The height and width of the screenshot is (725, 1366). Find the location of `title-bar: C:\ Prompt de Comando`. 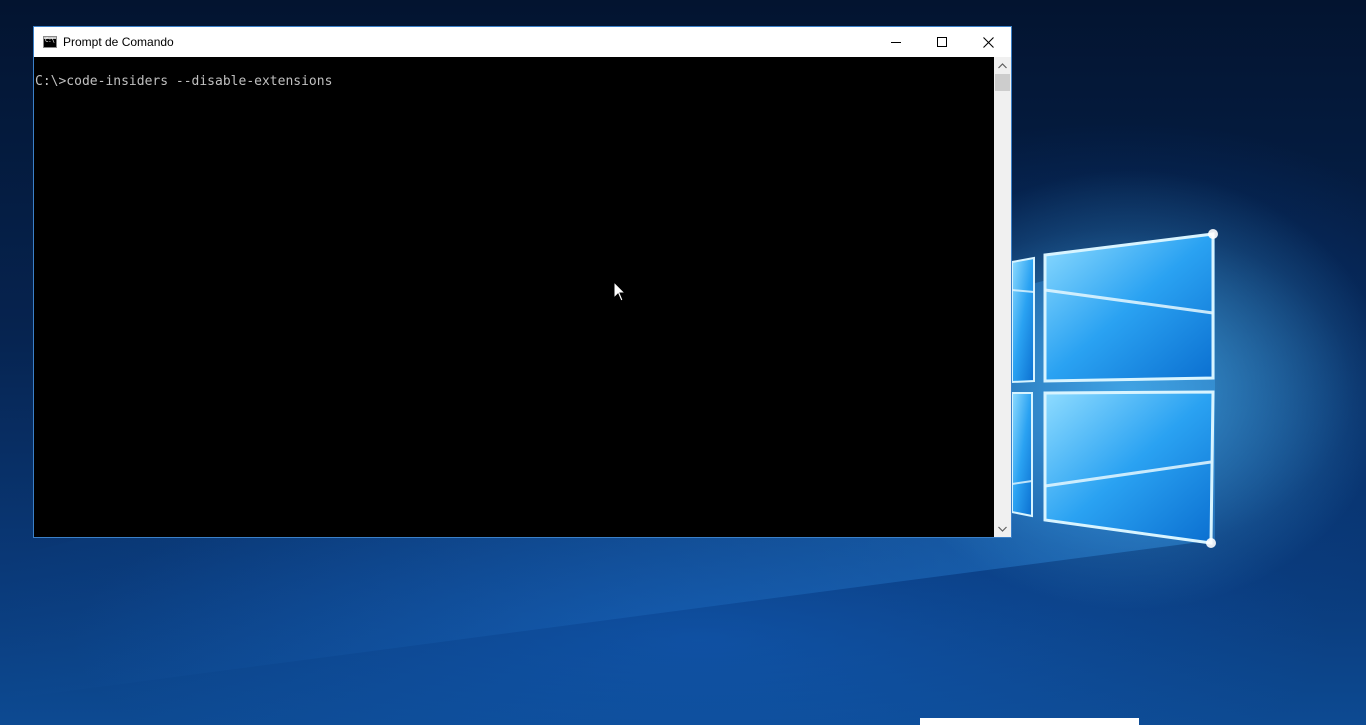

title-bar: C:\ Prompt de Comando is located at coordinates (522, 42).